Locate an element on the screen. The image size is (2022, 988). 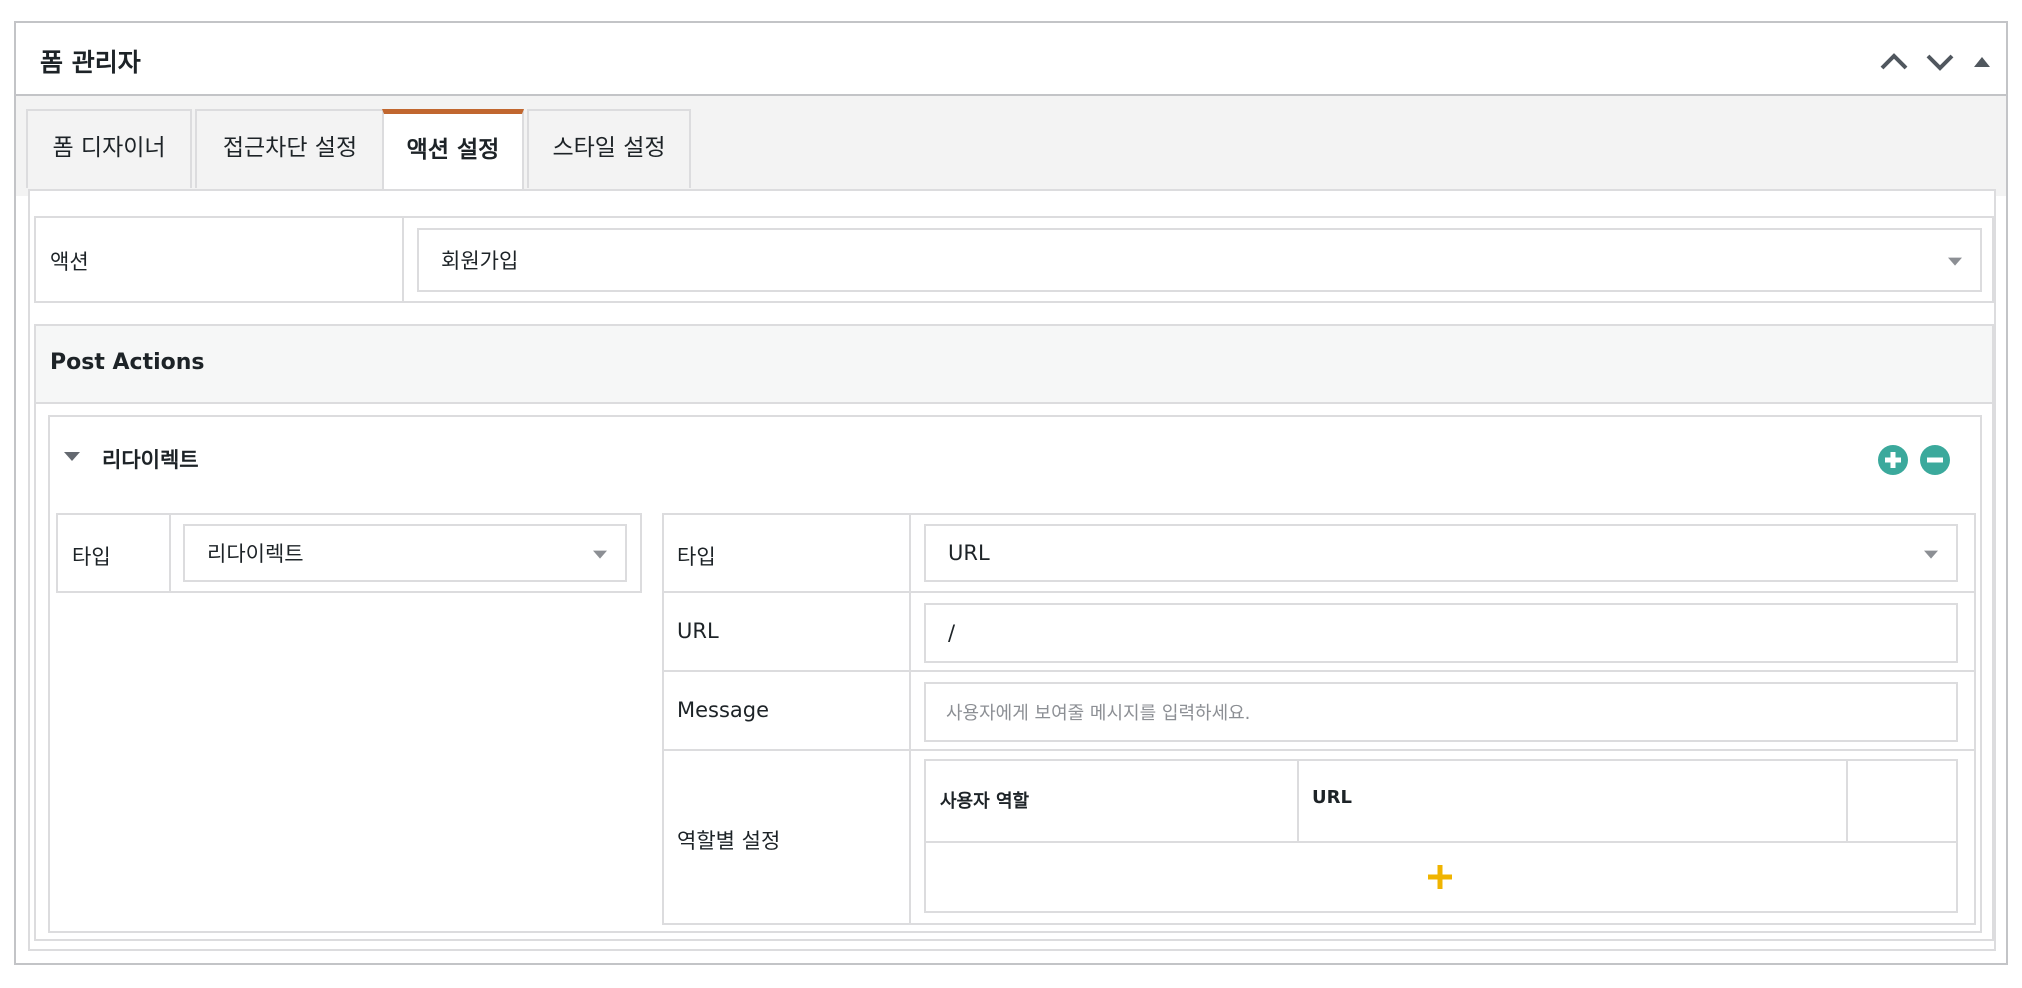
tab-bar: 폼 디자이너 접근차단 설정 액션 설정 스타일 설정 is located at coordinates (1011, 146).